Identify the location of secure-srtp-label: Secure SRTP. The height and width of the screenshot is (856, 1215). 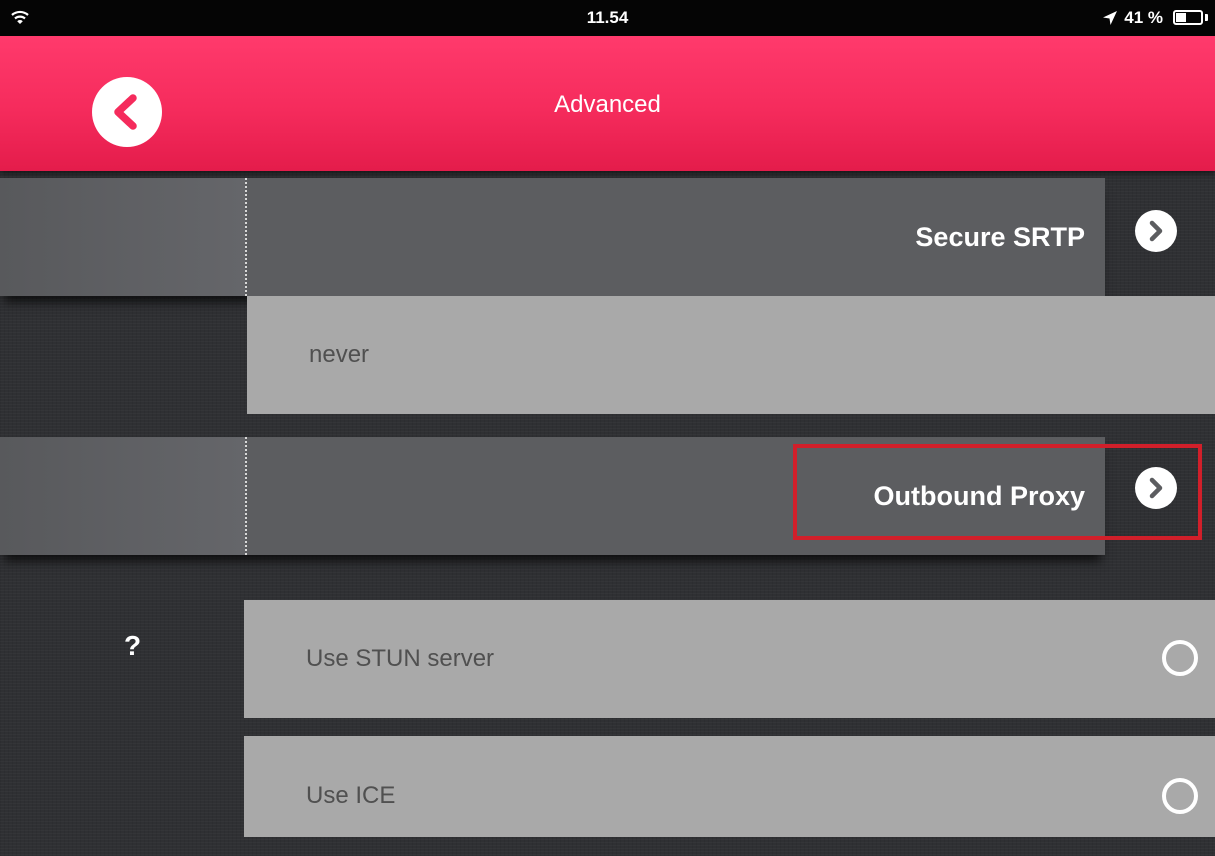
(1000, 237).